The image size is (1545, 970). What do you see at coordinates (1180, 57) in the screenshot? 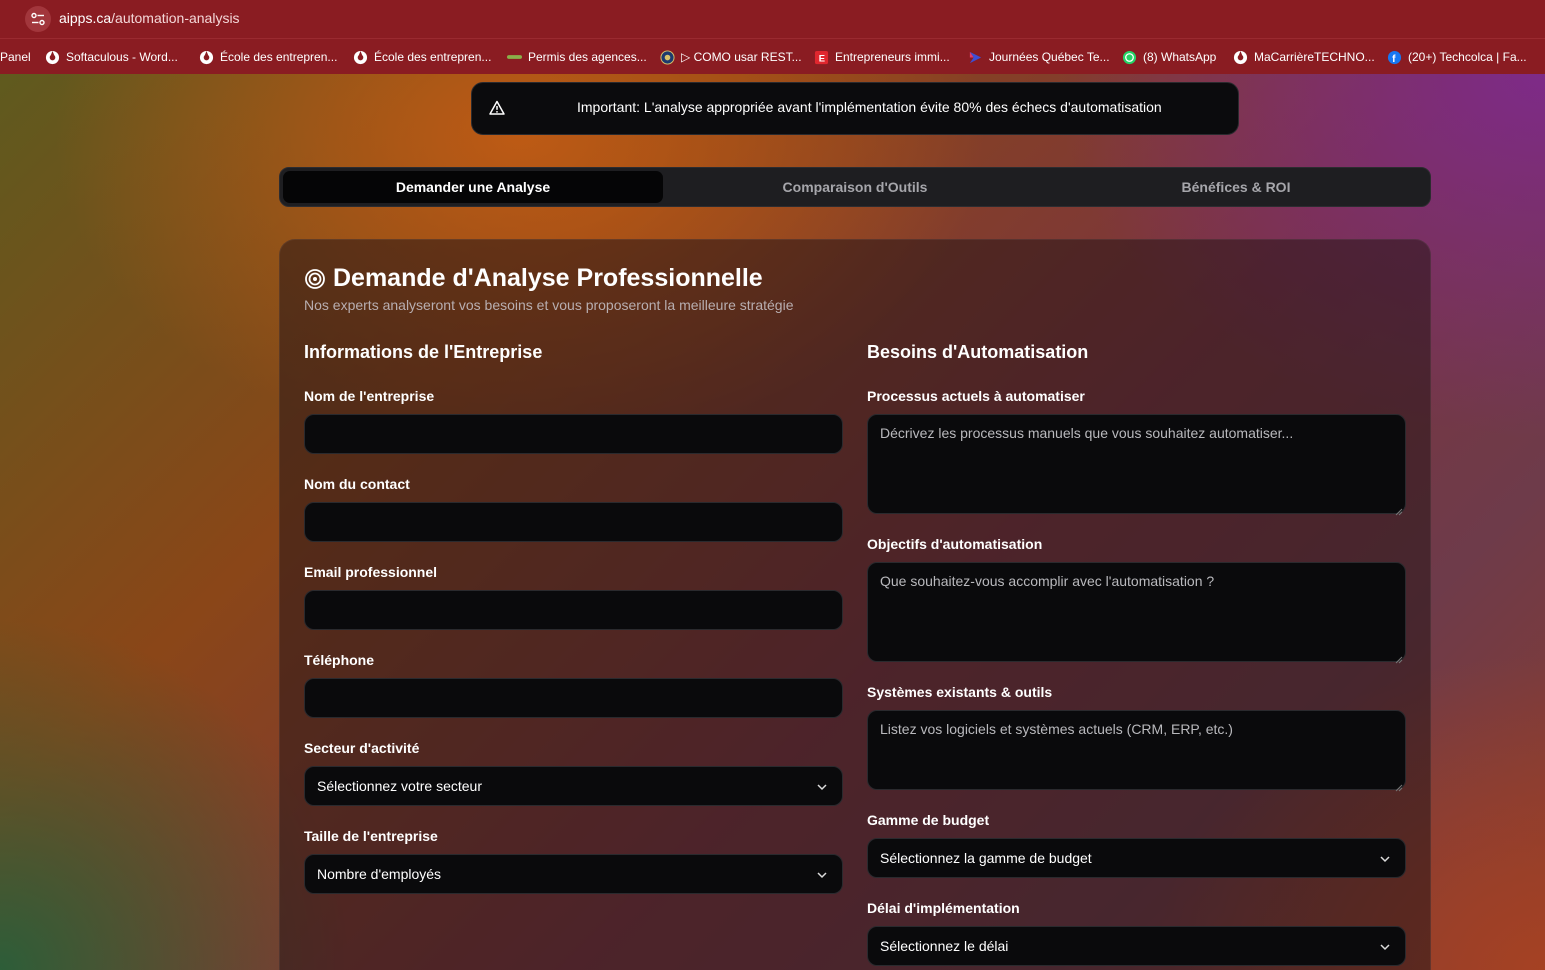
I see `bookmark-label: (8) WhatsApp` at bounding box center [1180, 57].